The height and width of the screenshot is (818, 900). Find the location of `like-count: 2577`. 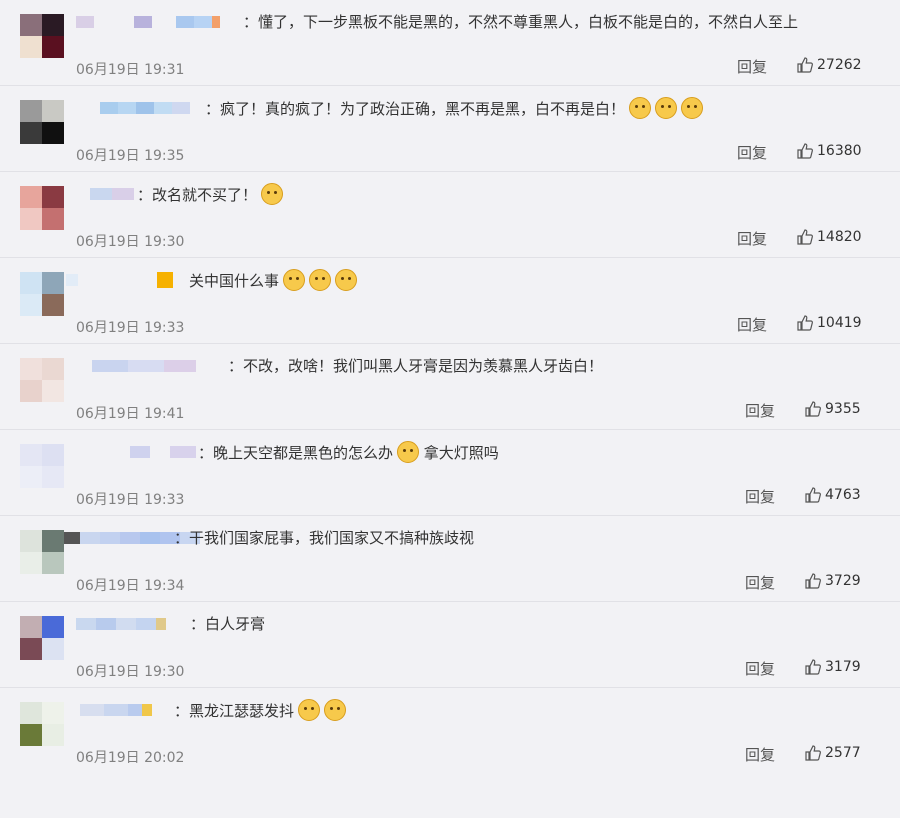

like-count: 2577 is located at coordinates (843, 753).